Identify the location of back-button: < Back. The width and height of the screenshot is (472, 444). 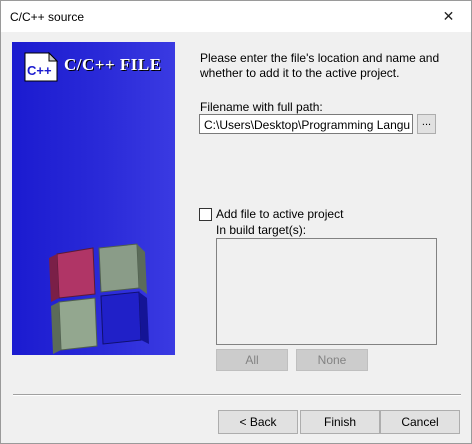
(258, 422).